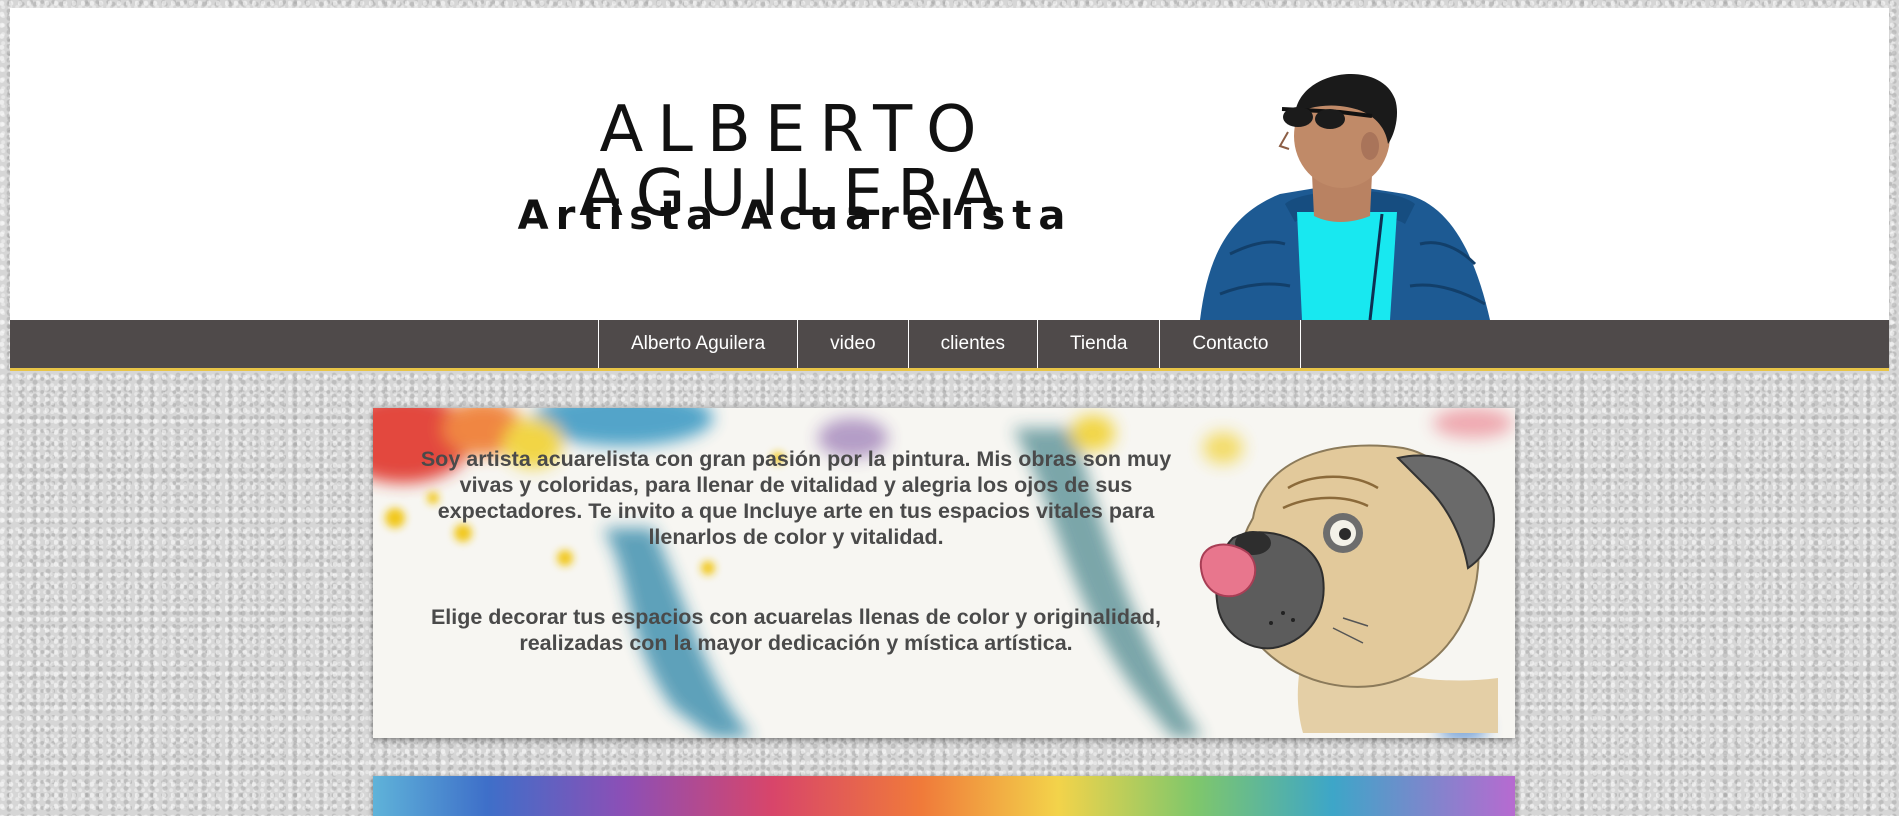  Describe the element at coordinates (853, 344) in the screenshot. I see `nav-item-video: video` at that location.